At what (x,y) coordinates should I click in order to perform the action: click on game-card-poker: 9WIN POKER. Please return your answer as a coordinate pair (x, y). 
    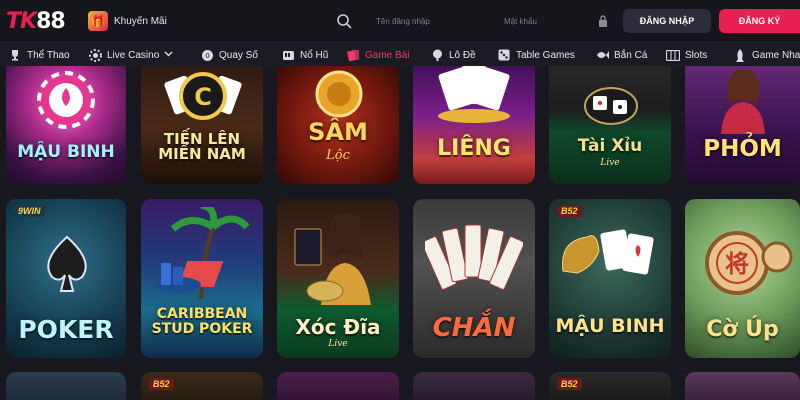
    Looking at the image, I should click on (66, 278).